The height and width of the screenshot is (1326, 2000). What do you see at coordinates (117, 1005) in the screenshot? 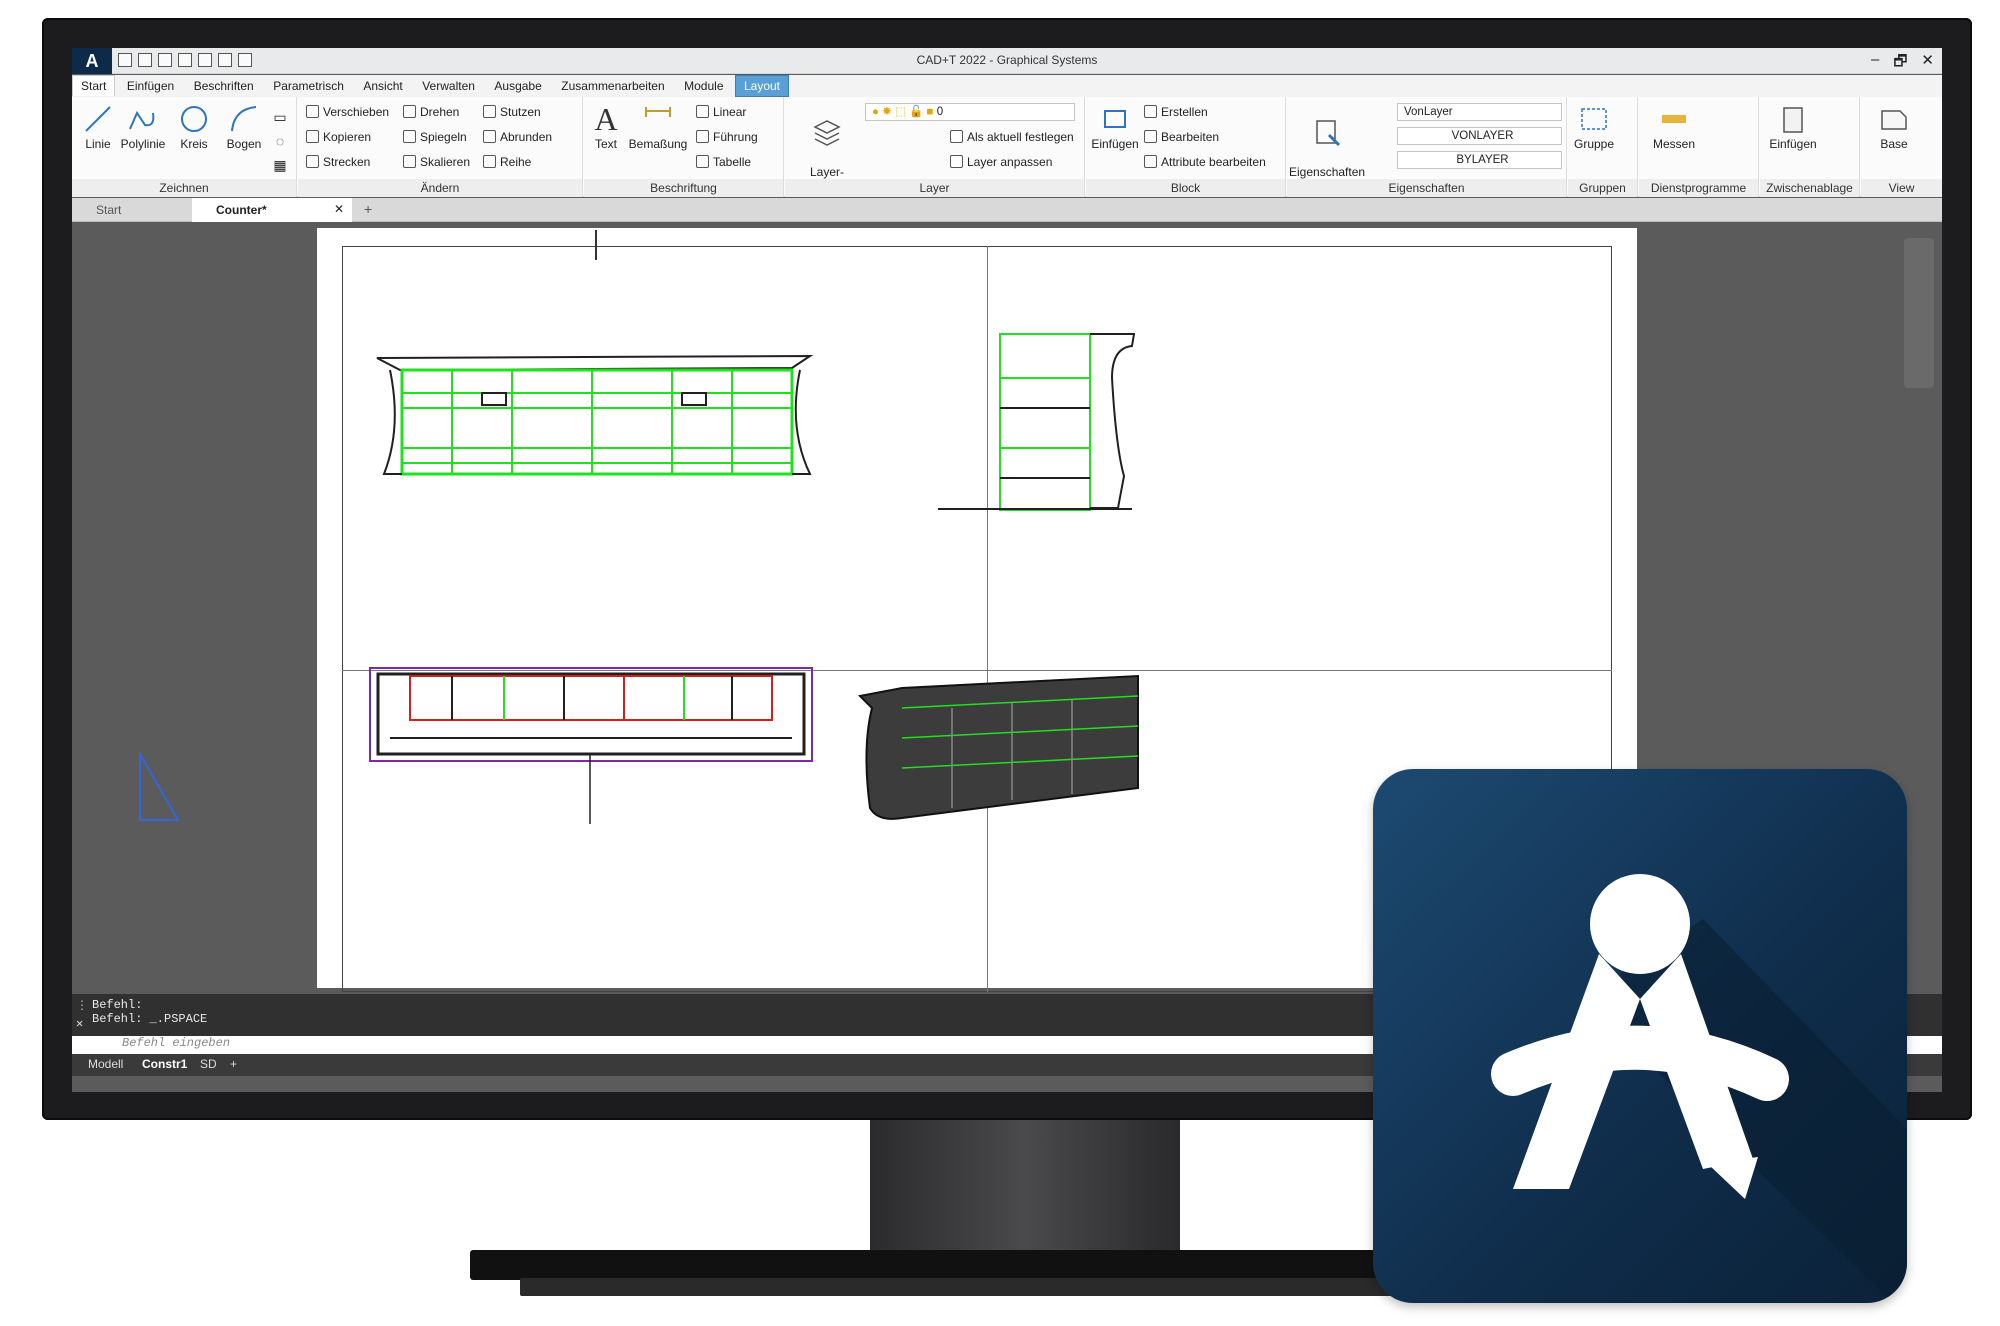
I see `command-history-line-1: Befehl:` at bounding box center [117, 1005].